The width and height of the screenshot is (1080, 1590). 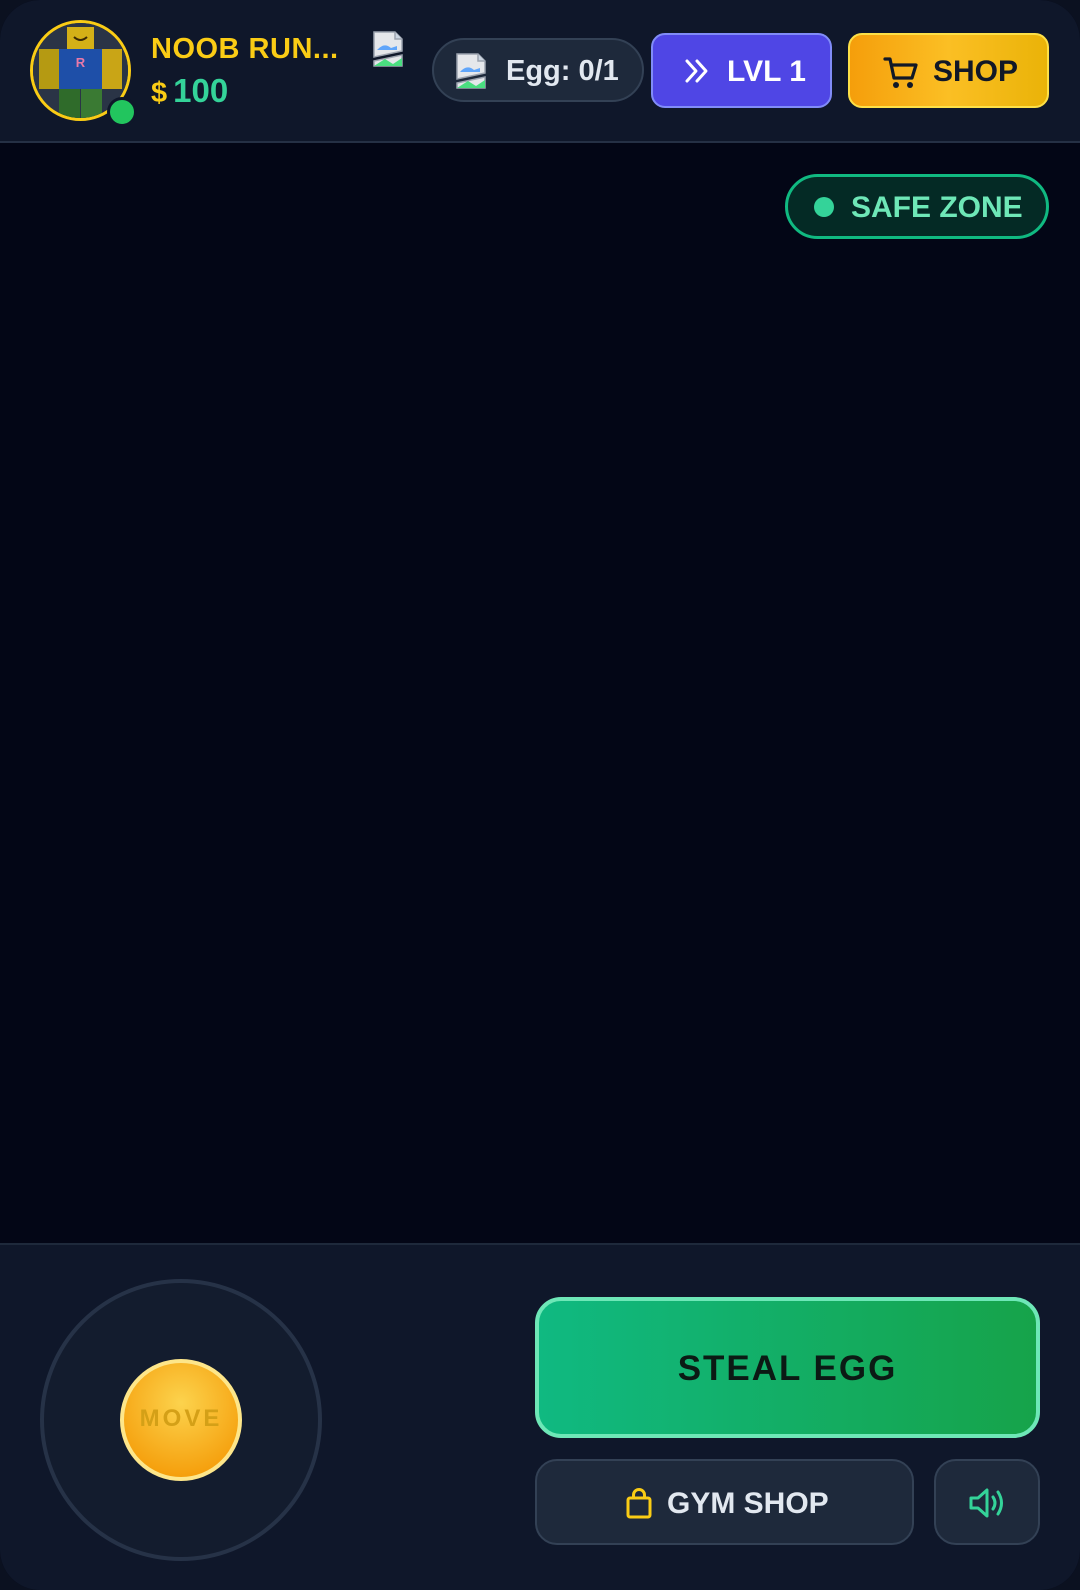 What do you see at coordinates (639, 1503) in the screenshot?
I see `shopping-bag-icon` at bounding box center [639, 1503].